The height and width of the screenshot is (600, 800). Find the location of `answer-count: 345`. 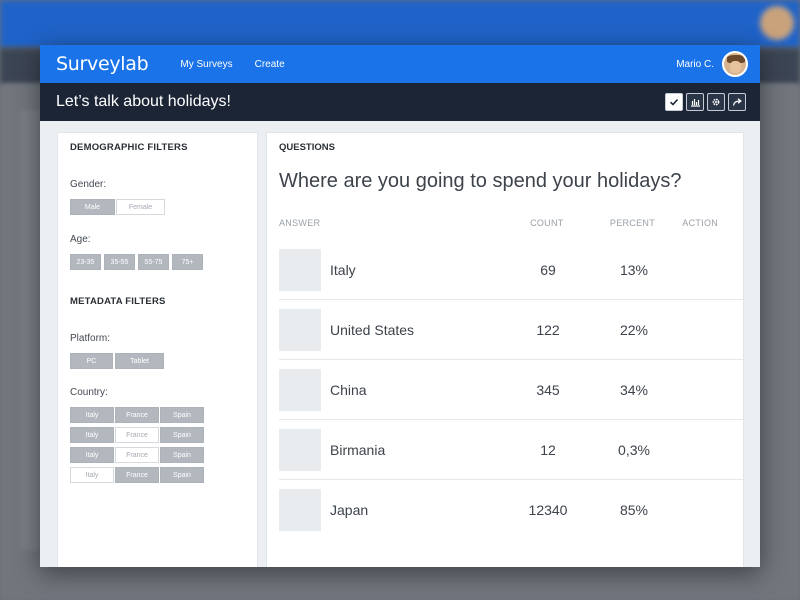

answer-count: 345 is located at coordinates (548, 389).